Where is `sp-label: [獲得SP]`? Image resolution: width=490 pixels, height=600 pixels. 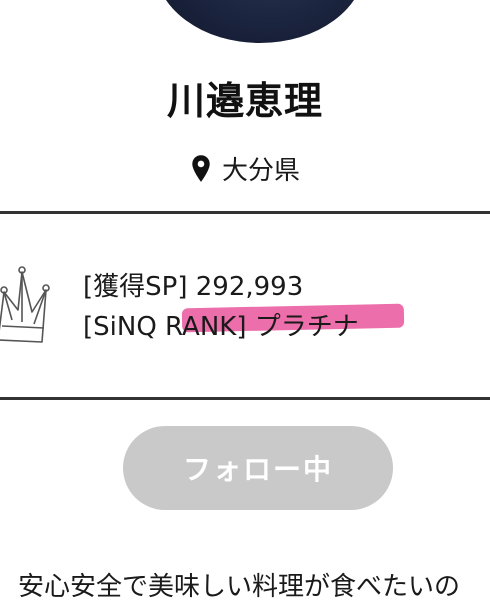
sp-label: [獲得SP] is located at coordinates (135, 287).